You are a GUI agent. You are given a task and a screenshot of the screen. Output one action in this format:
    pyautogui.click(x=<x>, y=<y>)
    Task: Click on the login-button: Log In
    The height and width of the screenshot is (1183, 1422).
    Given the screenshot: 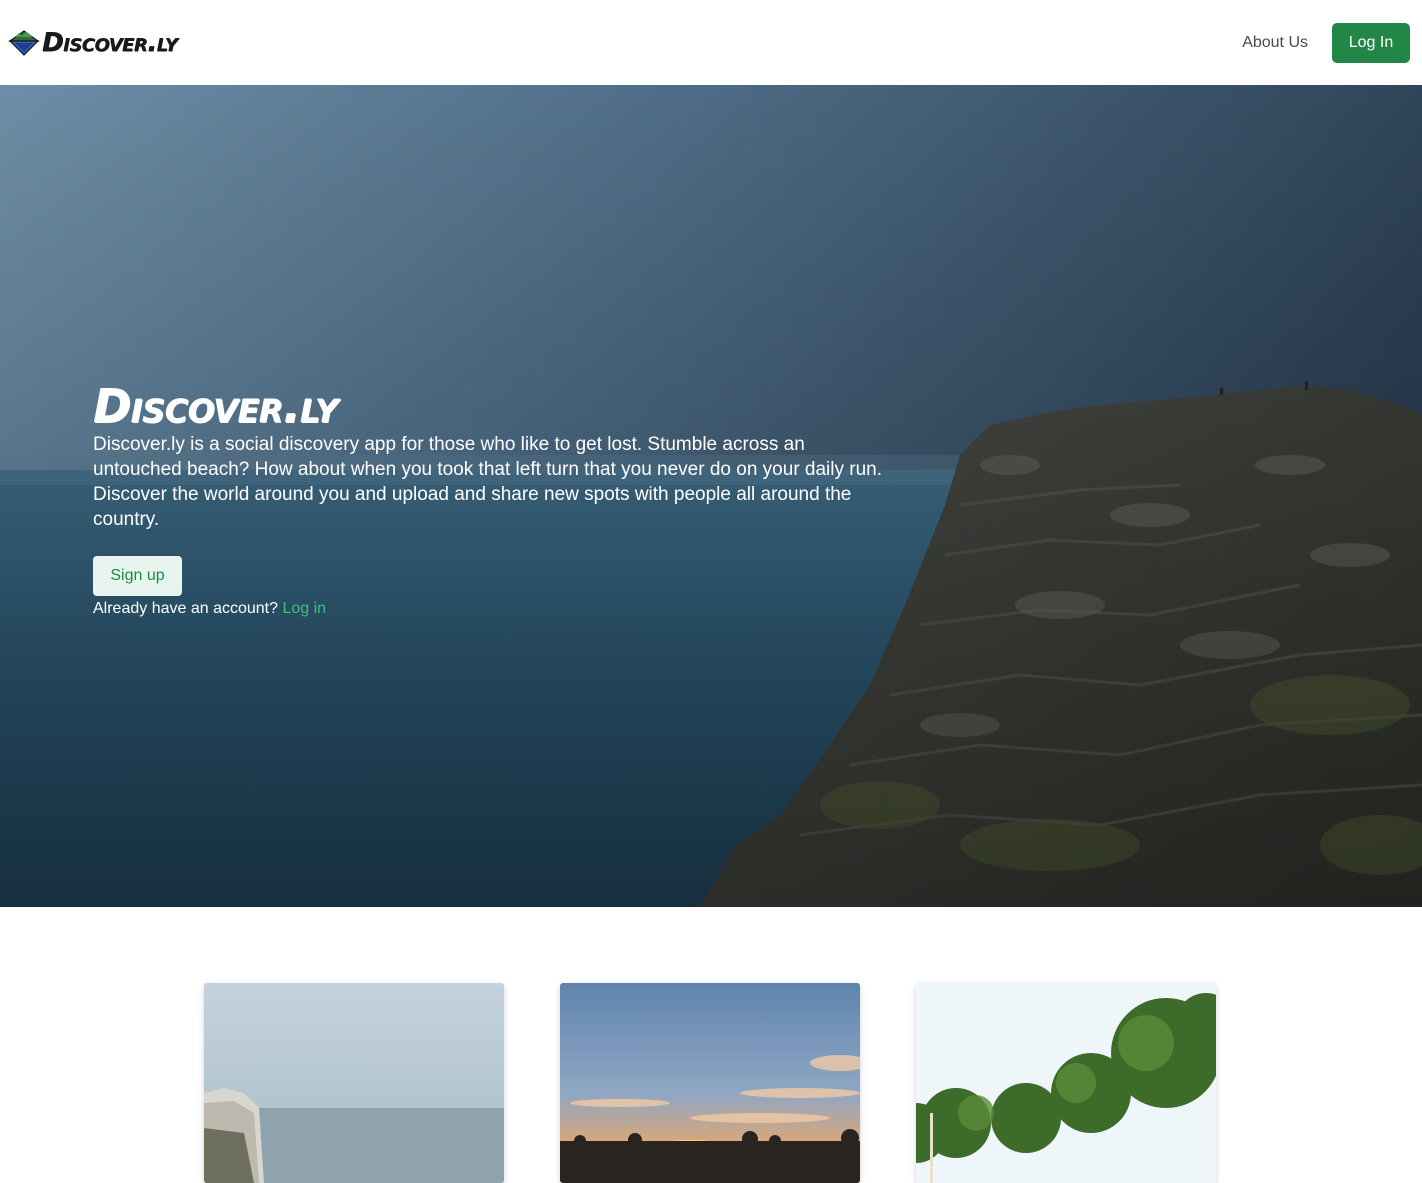 What is the action you would take?
    pyautogui.click(x=1371, y=42)
    